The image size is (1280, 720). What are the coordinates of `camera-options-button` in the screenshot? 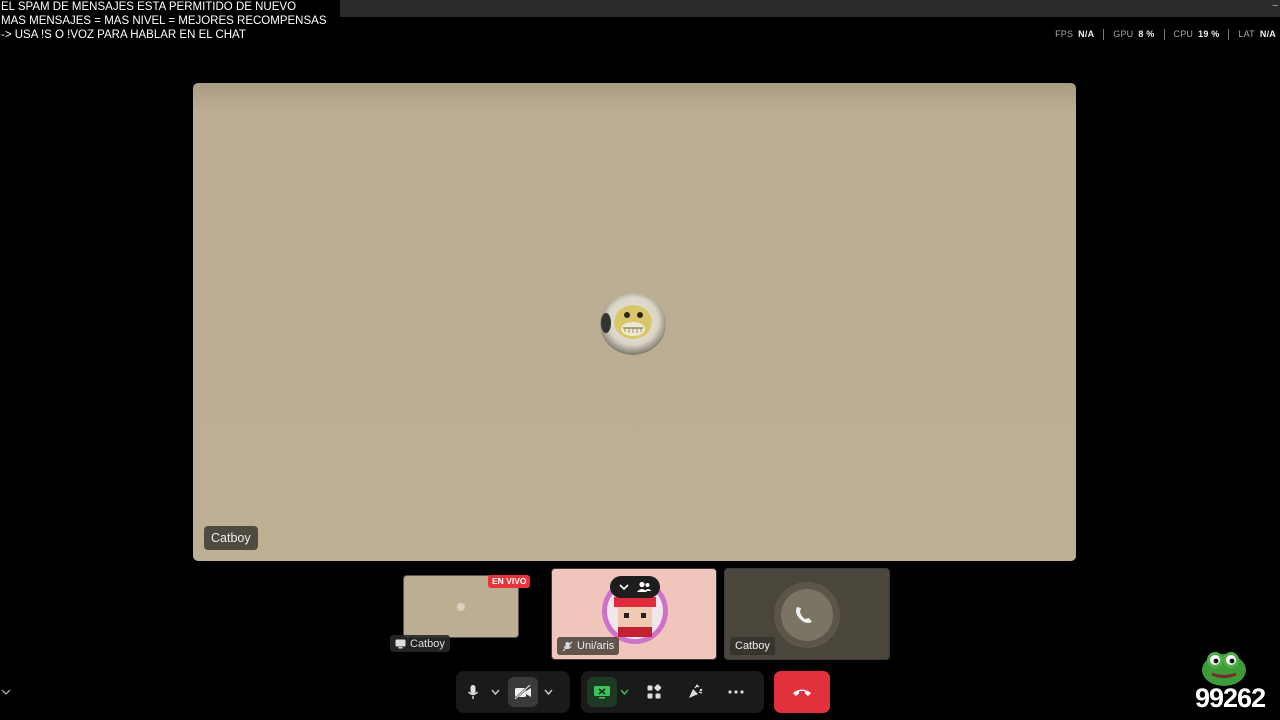 It's located at (548, 692).